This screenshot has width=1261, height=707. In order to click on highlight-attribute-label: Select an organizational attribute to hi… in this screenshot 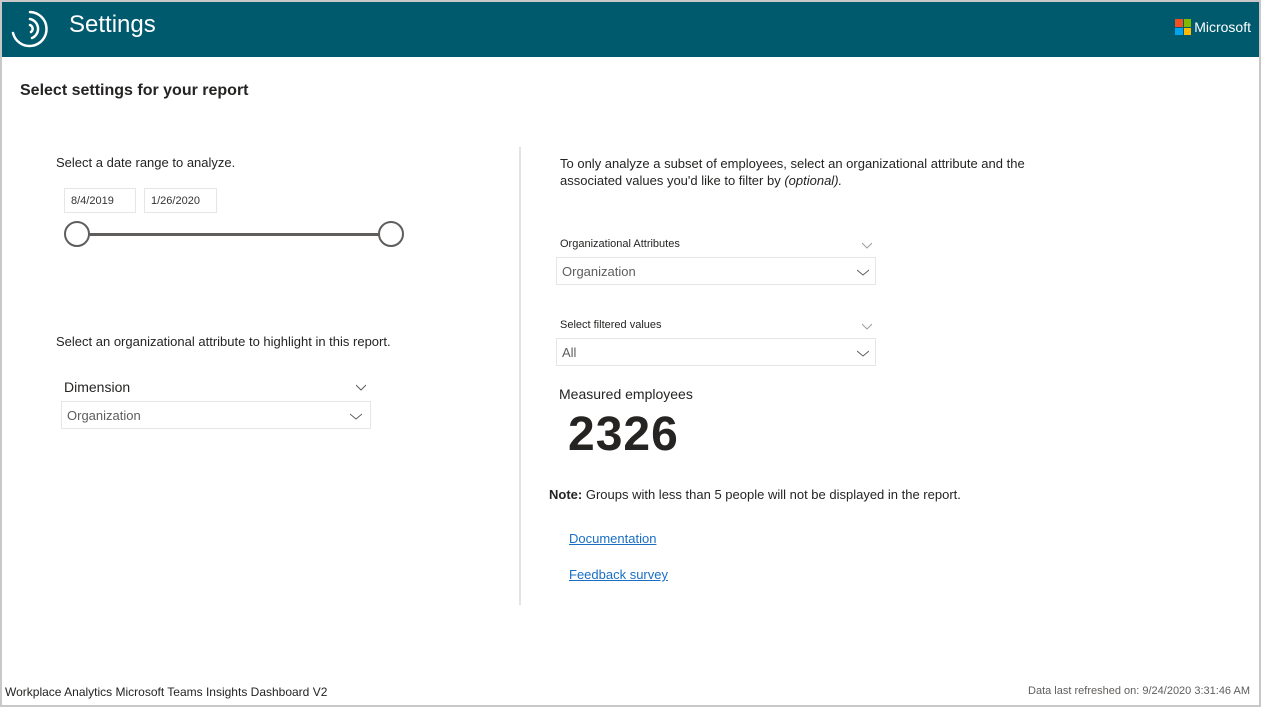, I will do `click(223, 341)`.